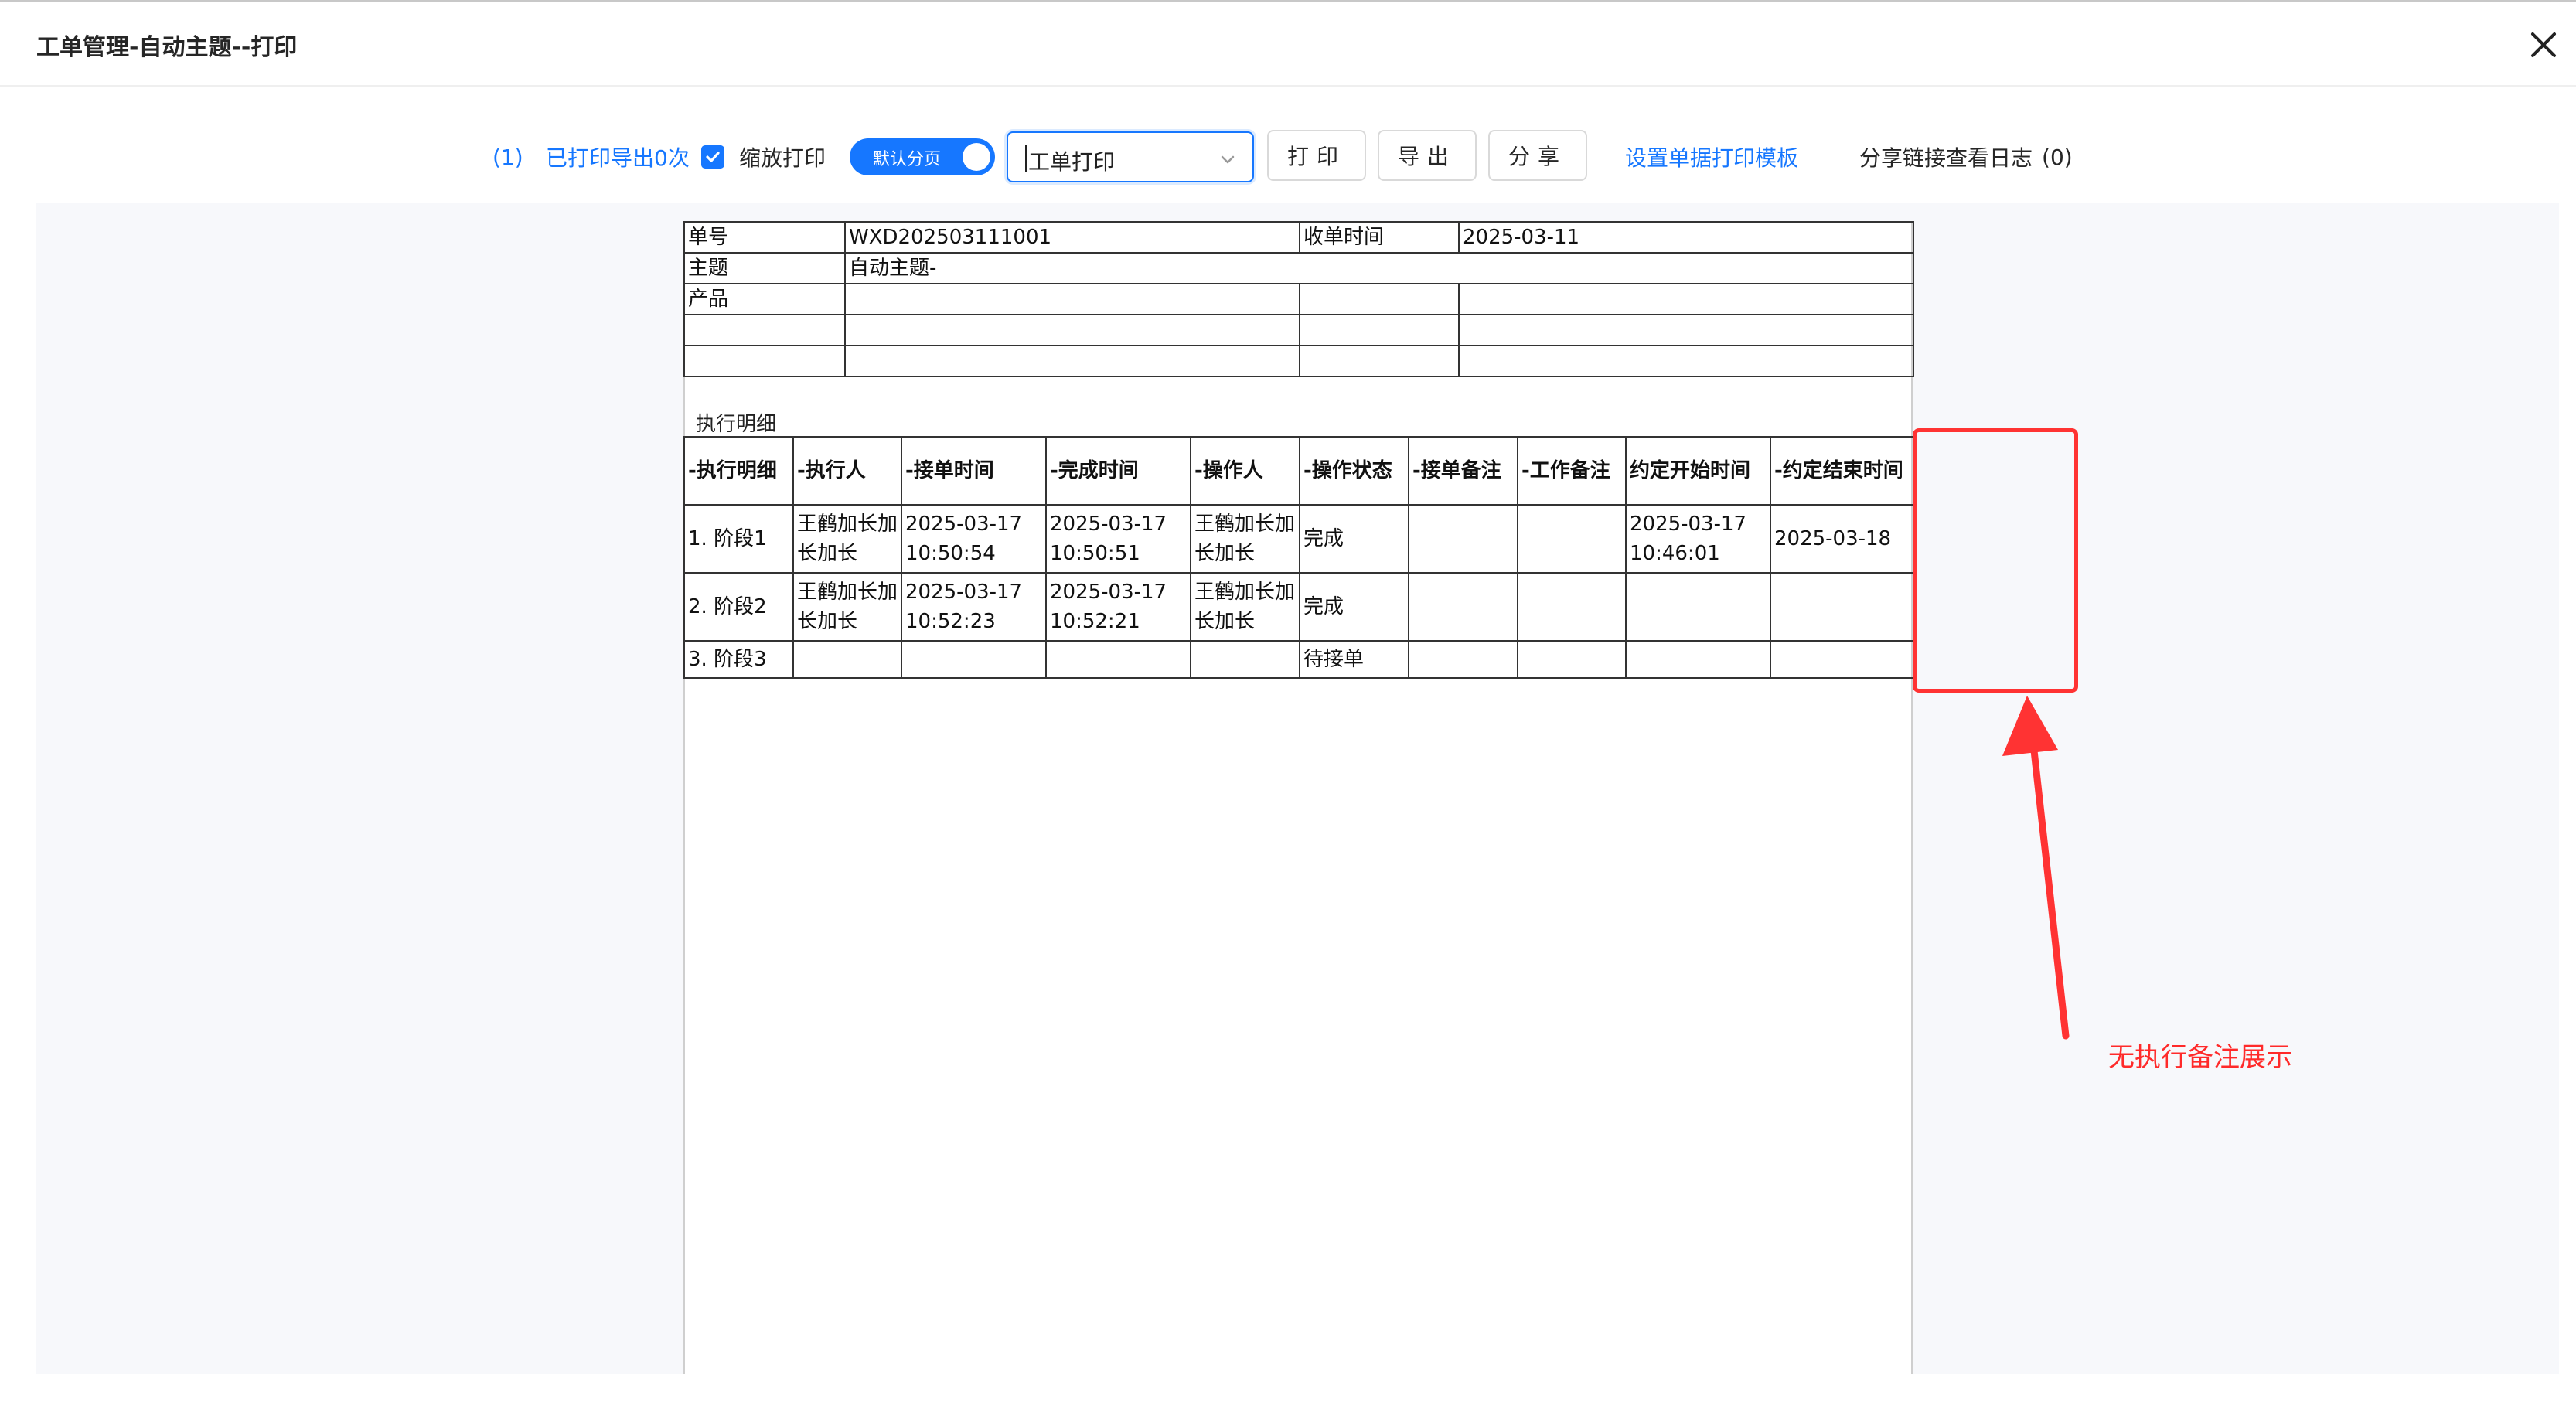 This screenshot has width=2576, height=1410. What do you see at coordinates (2057, 157) in the screenshot?
I see `share-log-count: (0)` at bounding box center [2057, 157].